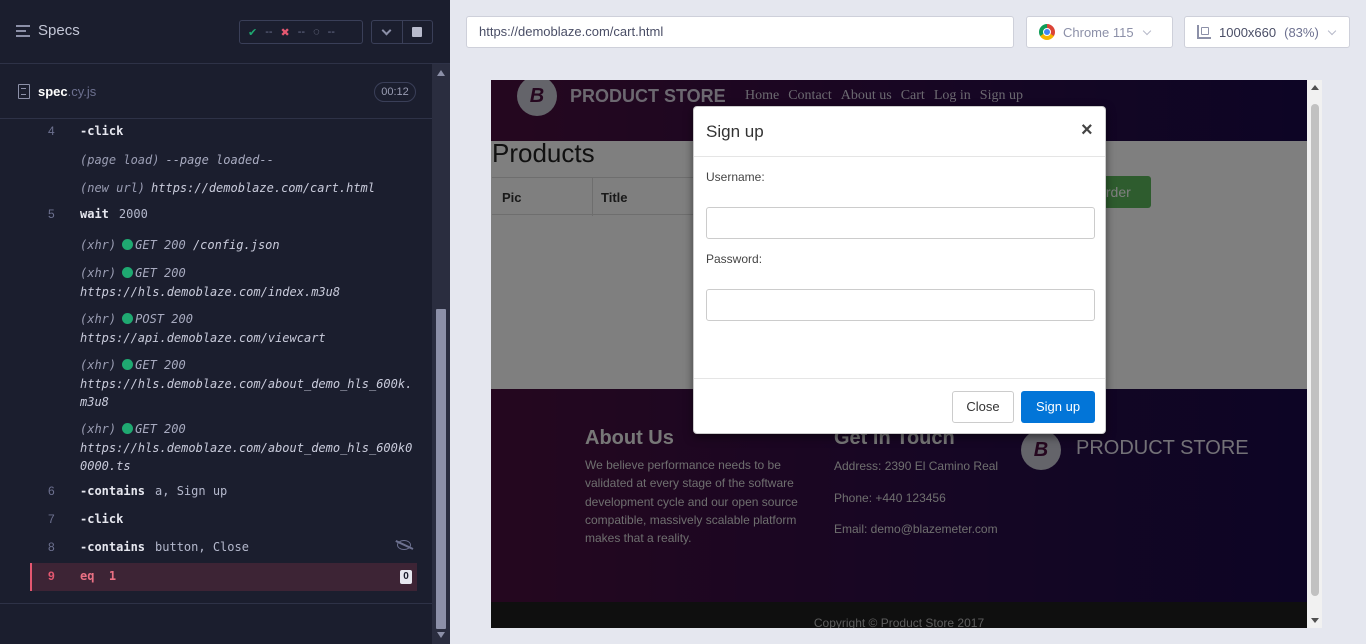 Image resolution: width=1366 pixels, height=644 pixels. What do you see at coordinates (210, 291) in the screenshot?
I see `xhr-url: https://hls.demoblaze.com/index.m3u8` at bounding box center [210, 291].